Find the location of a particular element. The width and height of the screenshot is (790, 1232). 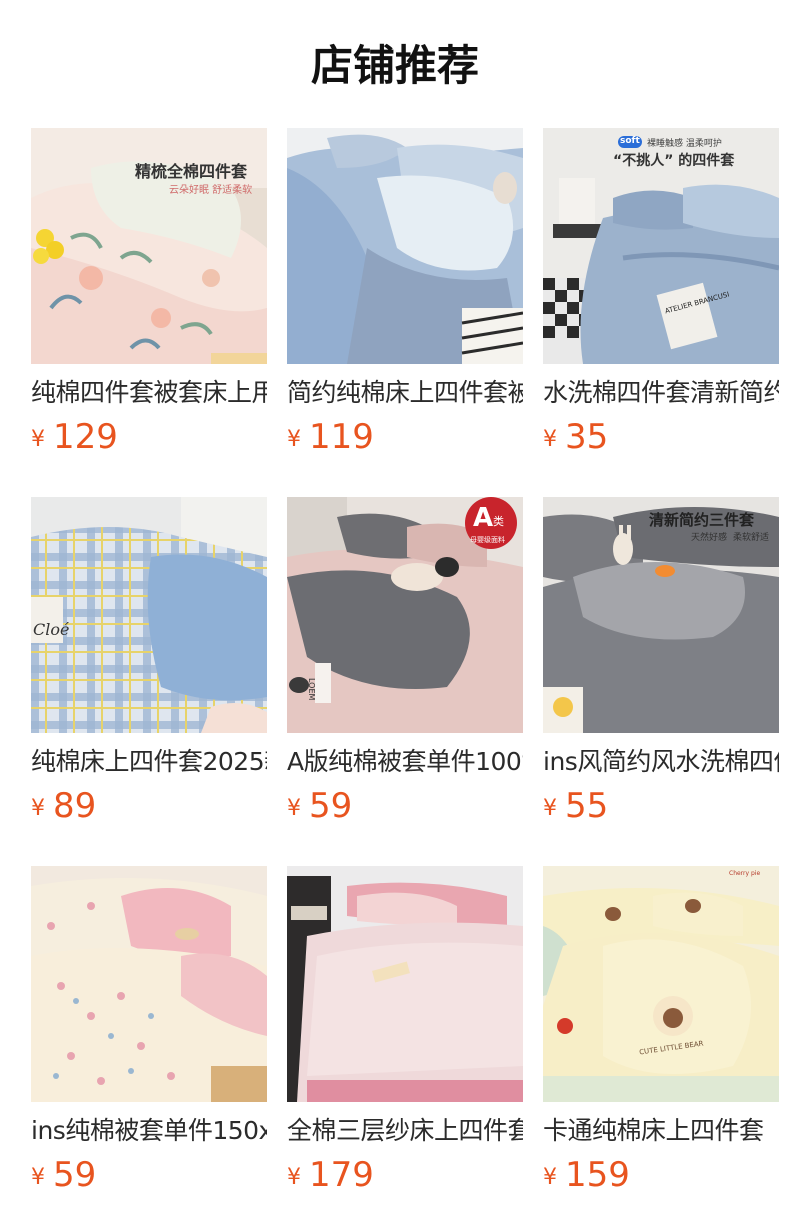

product-card: 清新简约三件套 天然好感 柔软舒适 ins风简约风水洗棉四件套 ¥55 is located at coordinates (661, 681).